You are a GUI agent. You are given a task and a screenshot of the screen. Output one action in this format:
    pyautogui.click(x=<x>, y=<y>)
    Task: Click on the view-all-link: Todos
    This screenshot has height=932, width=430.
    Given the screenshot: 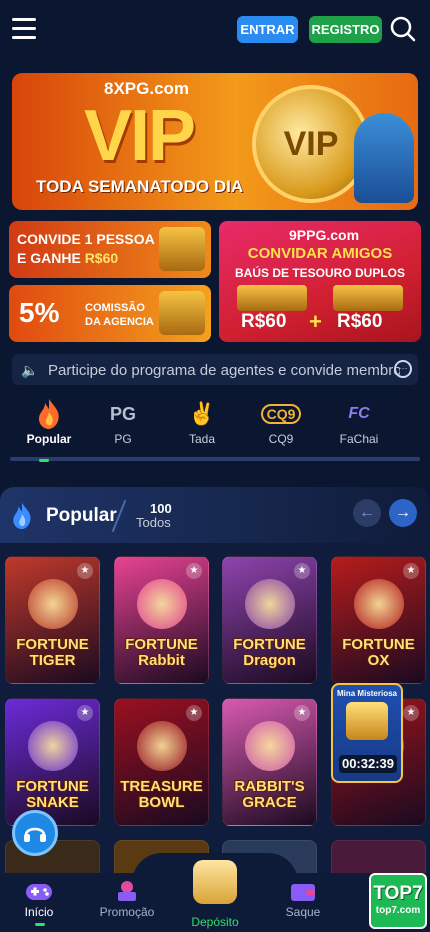 What is the action you would take?
    pyautogui.click(x=153, y=522)
    